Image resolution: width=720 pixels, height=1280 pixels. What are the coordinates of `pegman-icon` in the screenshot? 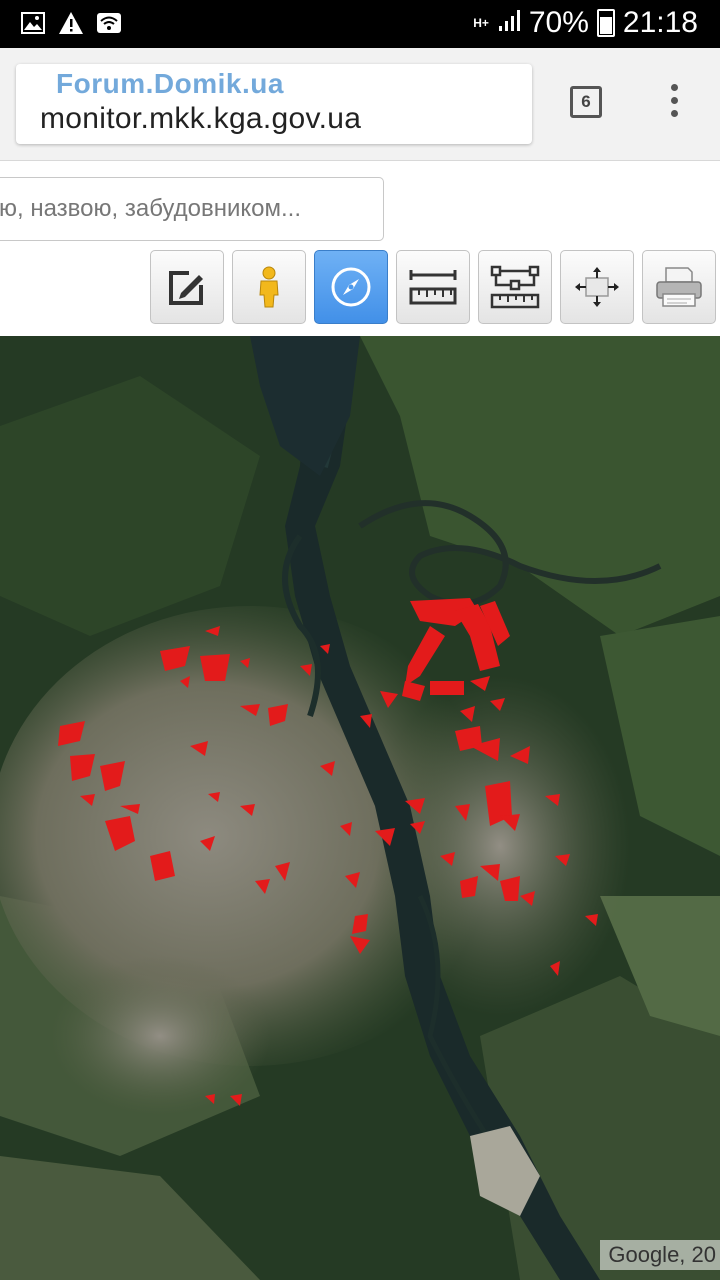 It's located at (269, 287).